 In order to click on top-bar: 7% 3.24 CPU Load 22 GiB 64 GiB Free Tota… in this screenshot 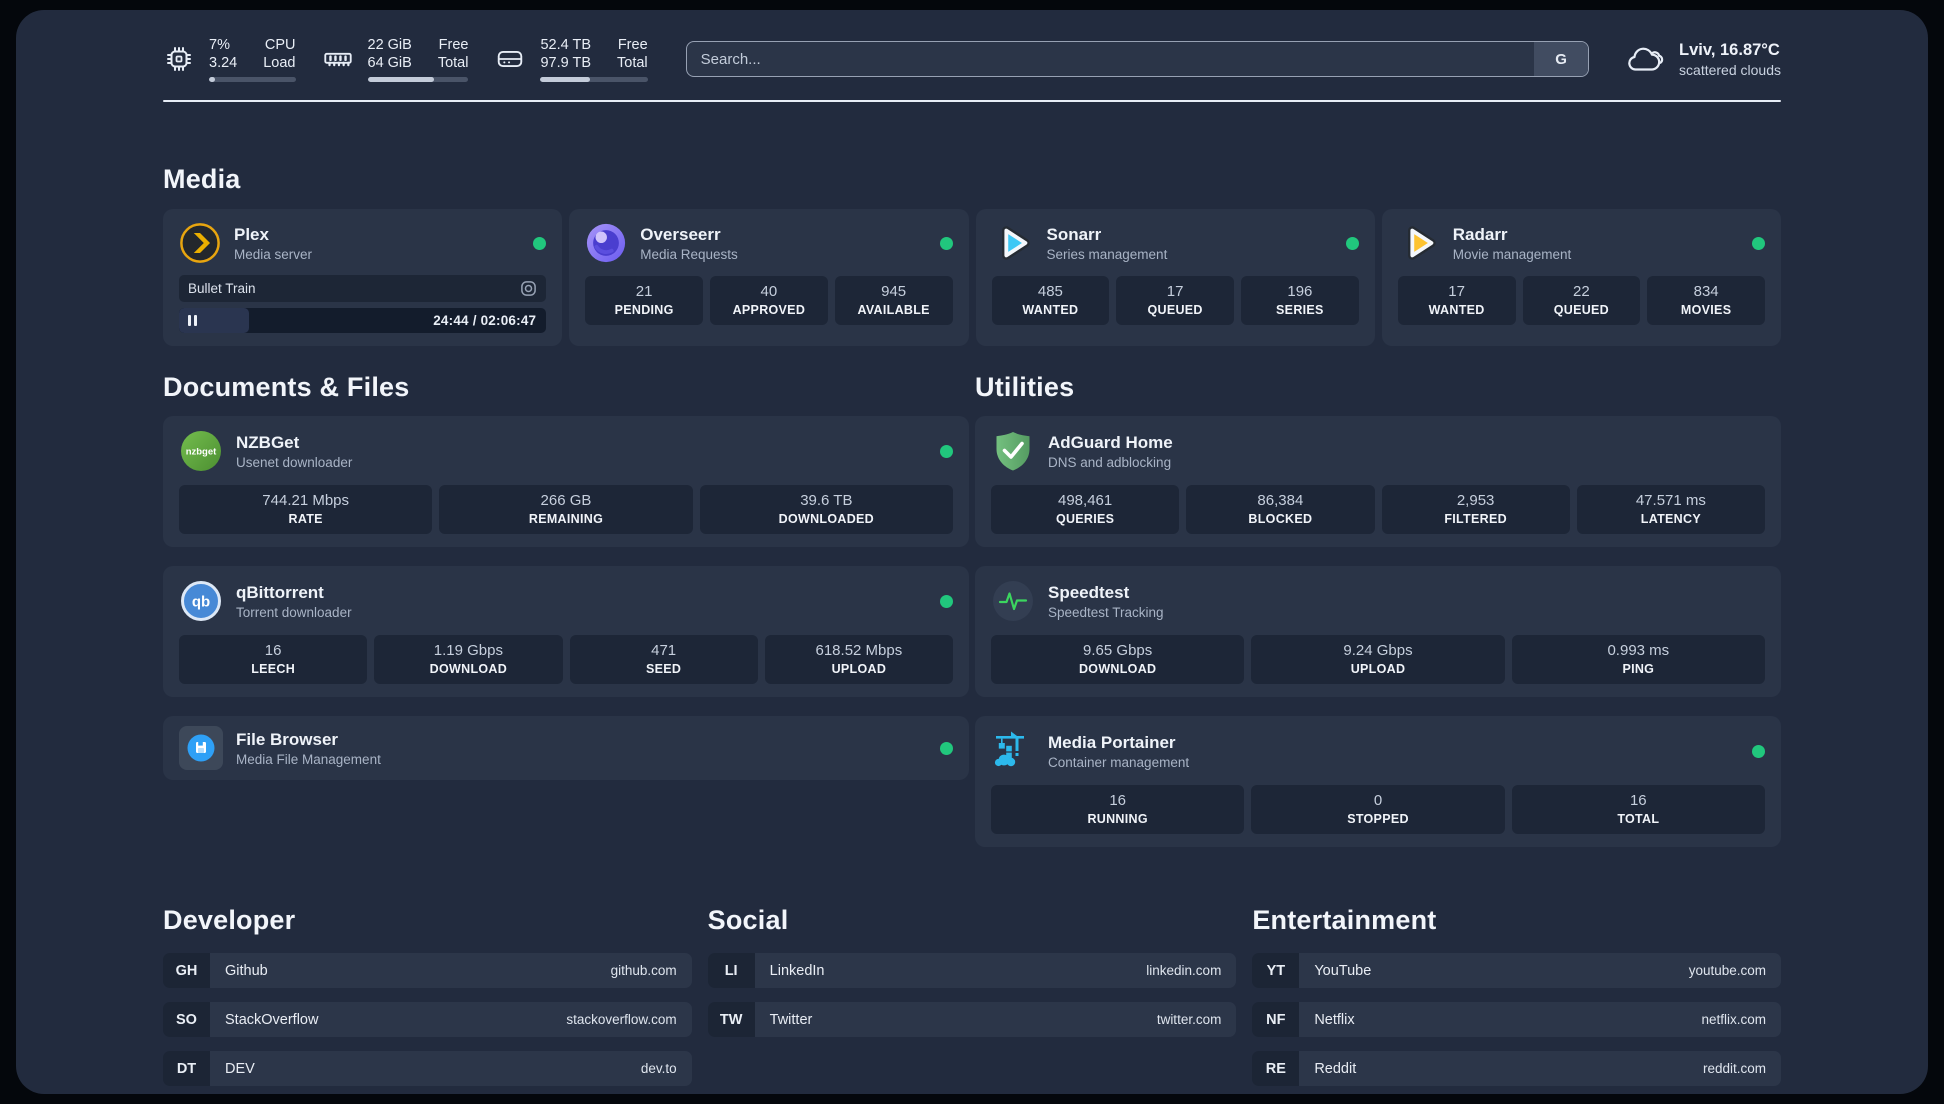, I will do `click(972, 59)`.